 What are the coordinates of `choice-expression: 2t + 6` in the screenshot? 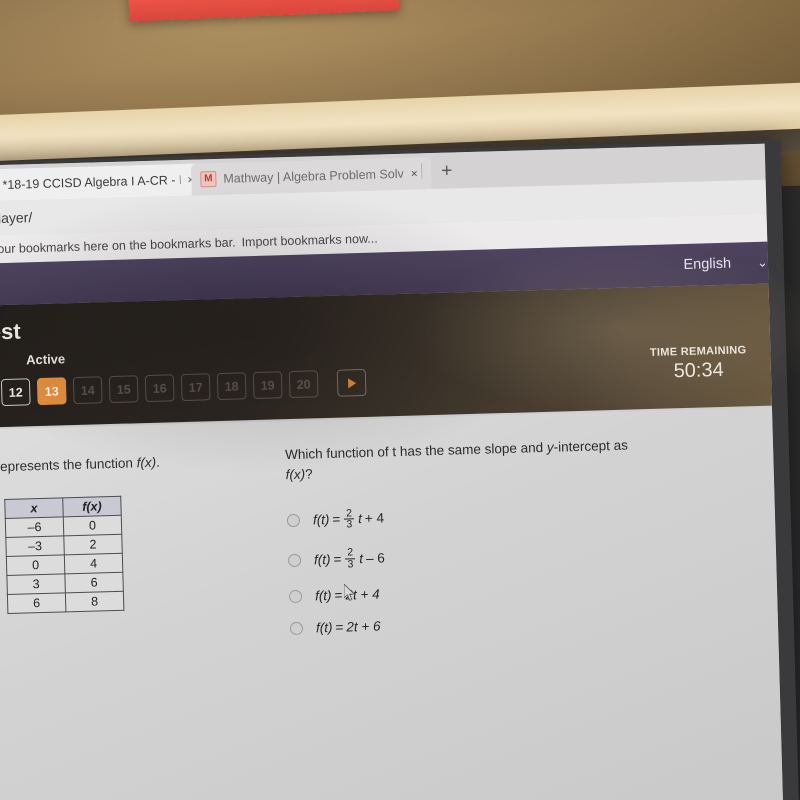 It's located at (363, 626).